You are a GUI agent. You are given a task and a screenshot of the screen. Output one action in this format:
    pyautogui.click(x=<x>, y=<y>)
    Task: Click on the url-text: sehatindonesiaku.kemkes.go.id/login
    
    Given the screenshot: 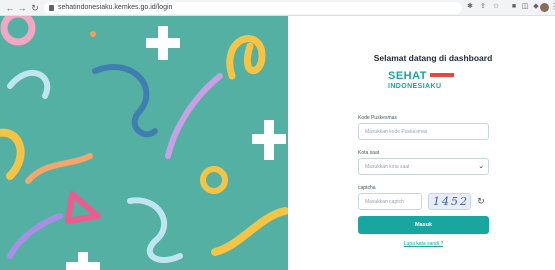 What is the action you would take?
    pyautogui.click(x=115, y=7)
    